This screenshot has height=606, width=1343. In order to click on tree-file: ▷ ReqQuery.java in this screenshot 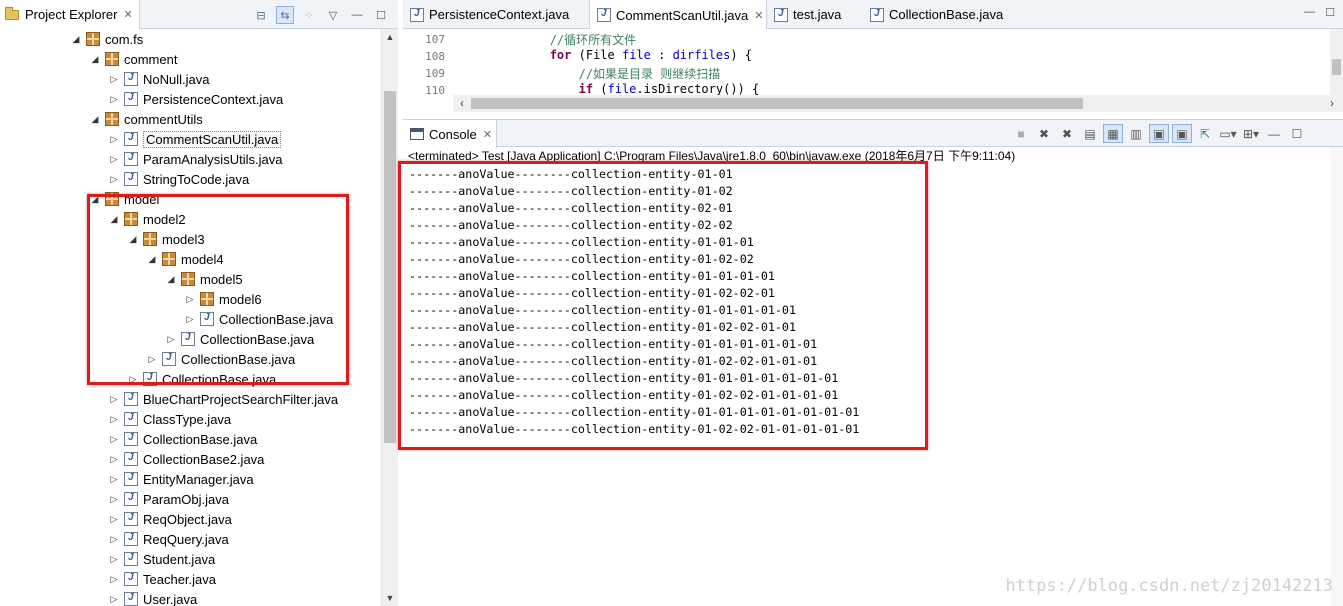, I will do `click(190, 539)`.